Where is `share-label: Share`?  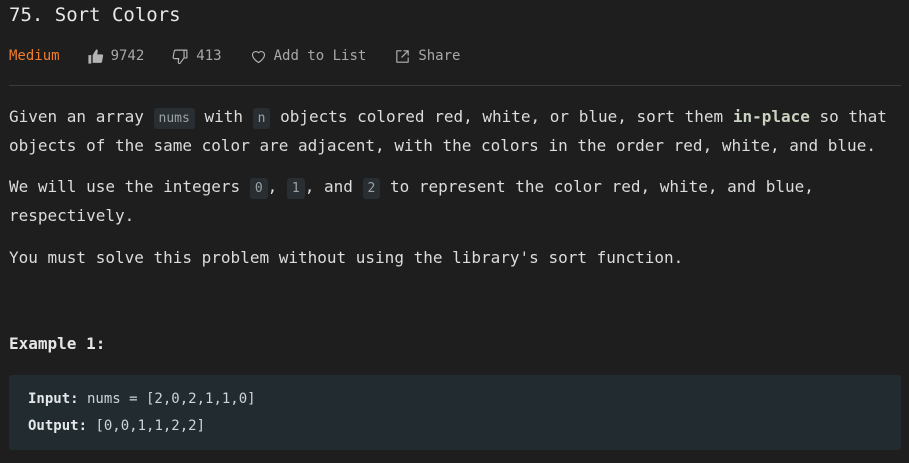 share-label: Share is located at coordinates (439, 56).